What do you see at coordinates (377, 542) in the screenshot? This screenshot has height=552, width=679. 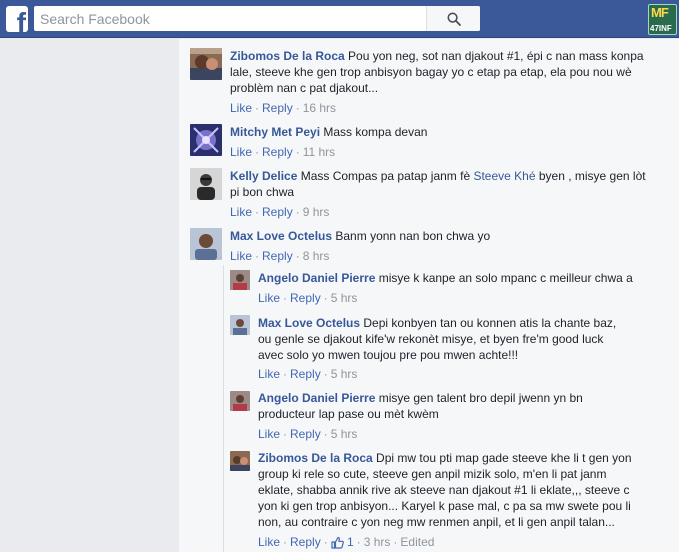 I see `reply-timestamp: 3 hrs` at bounding box center [377, 542].